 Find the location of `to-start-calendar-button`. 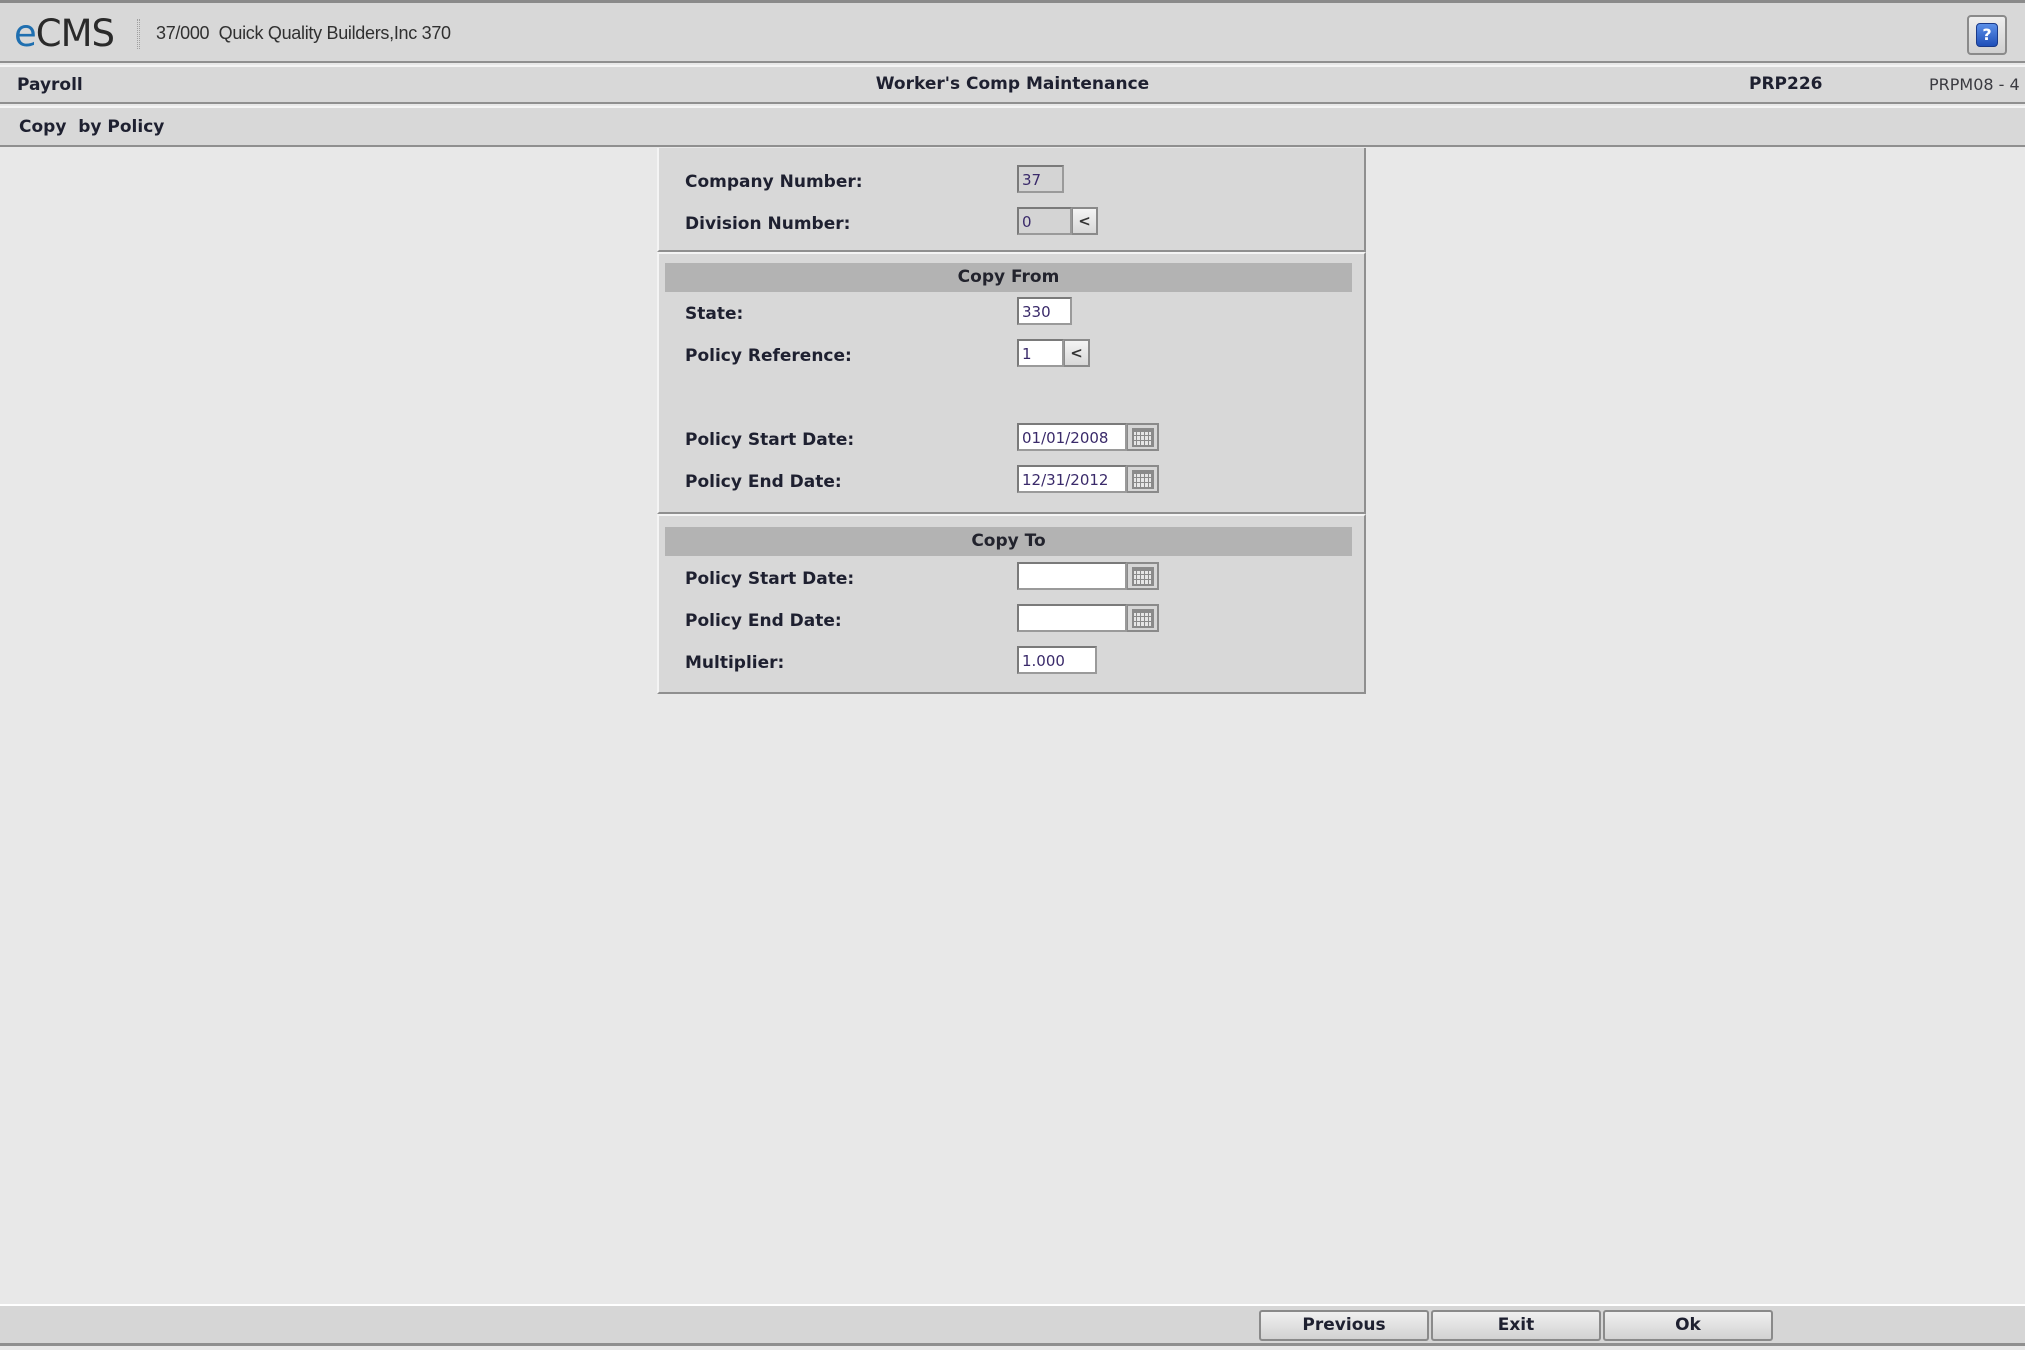

to-start-calendar-button is located at coordinates (1143, 576).